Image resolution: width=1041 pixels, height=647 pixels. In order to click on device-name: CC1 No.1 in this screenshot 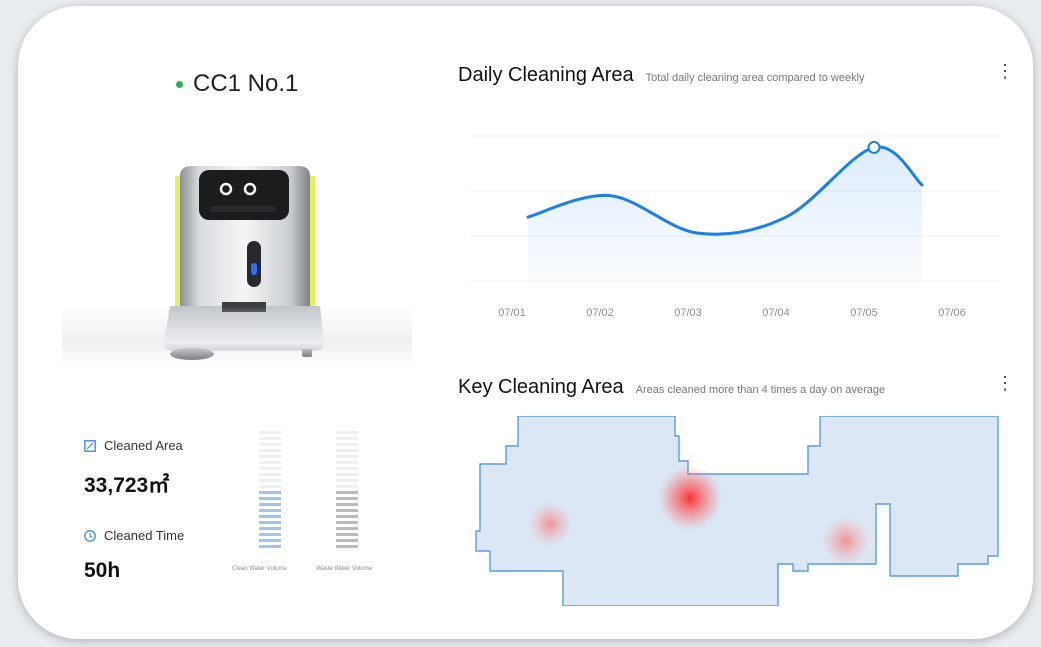, I will do `click(246, 83)`.